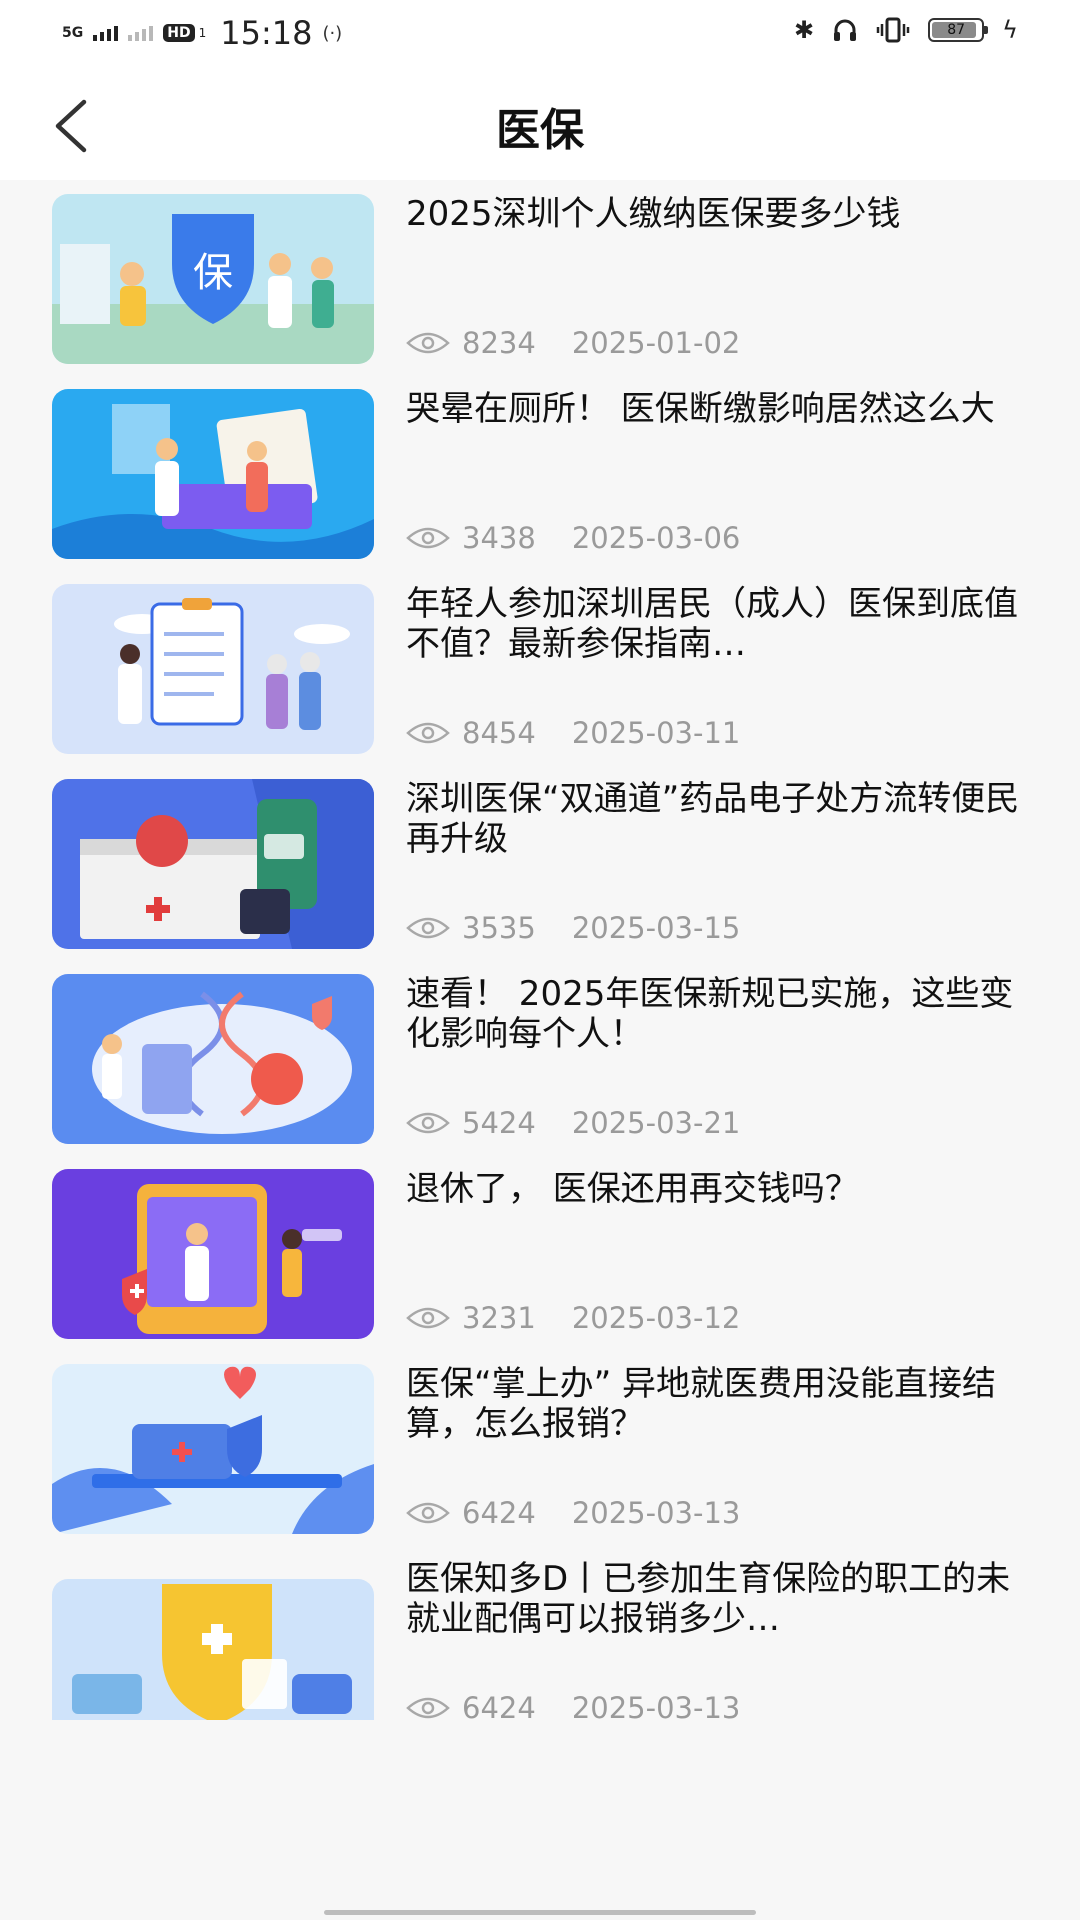 This screenshot has width=1080, height=1920. I want to click on gold-shield-illustration-icon, so click(213, 1649).